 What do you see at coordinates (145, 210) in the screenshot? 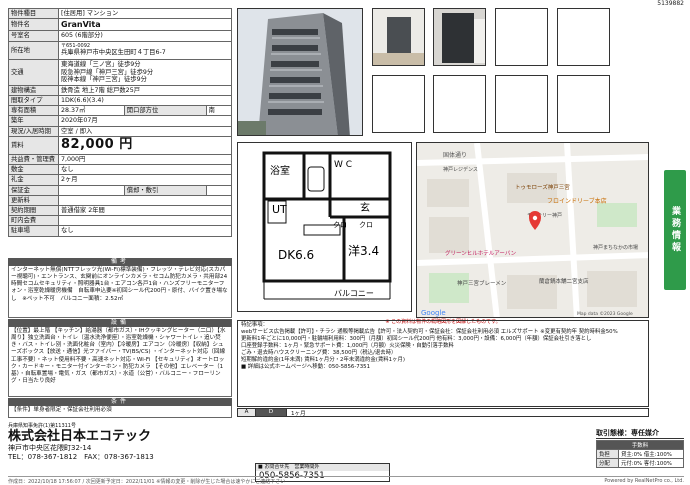
I see `contract-value: 普通借家 2年間` at bounding box center [145, 210].